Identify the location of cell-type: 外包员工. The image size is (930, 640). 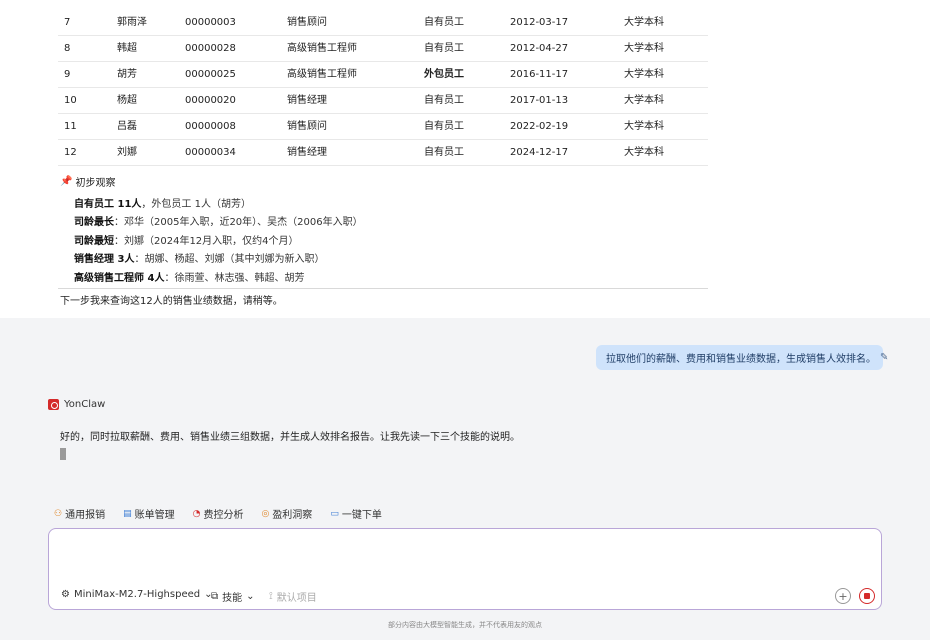
(444, 74).